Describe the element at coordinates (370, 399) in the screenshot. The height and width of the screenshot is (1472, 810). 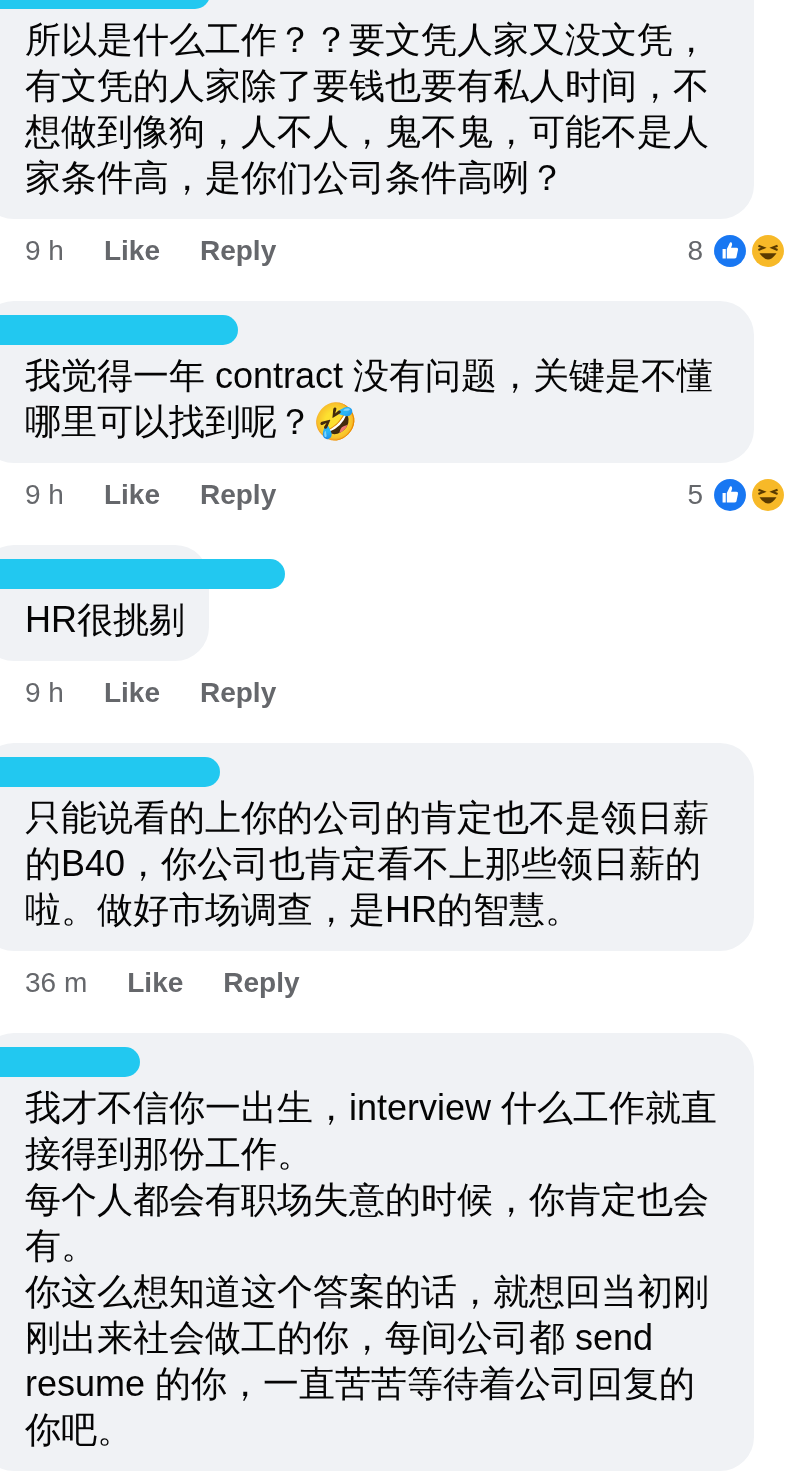
I see `comment-text: 我觉得一年 contract 没有问题，关键是不懂哪里可以找到呢？🤣` at that location.